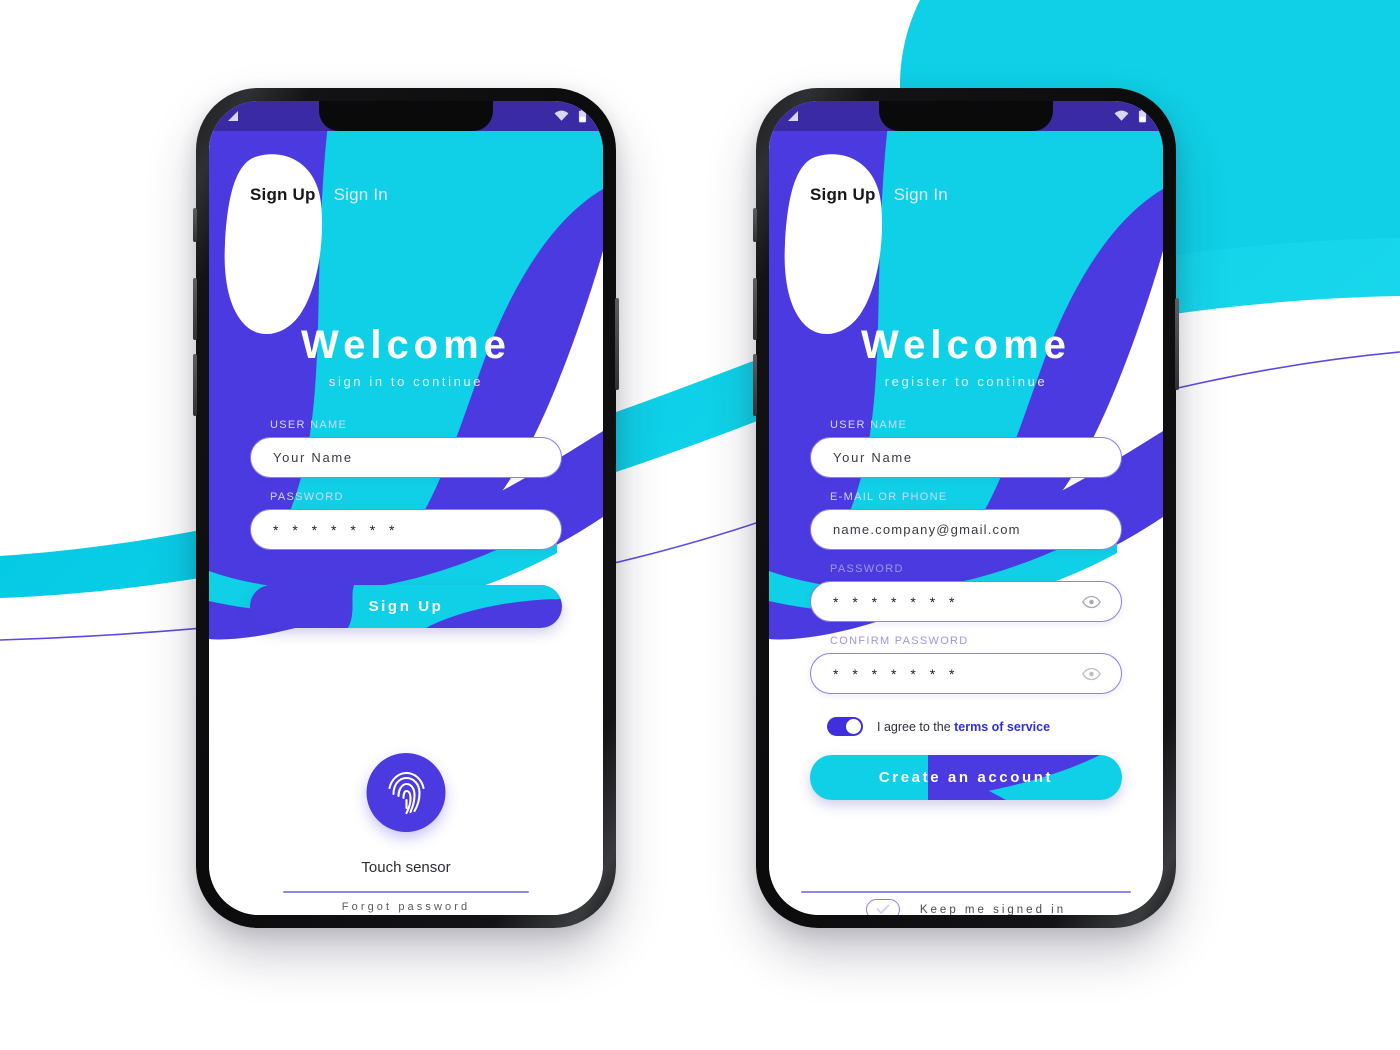 Image resolution: width=1400 pixels, height=1050 pixels. What do you see at coordinates (406, 381) in the screenshot?
I see `page-subtitle: sign in to continue` at bounding box center [406, 381].